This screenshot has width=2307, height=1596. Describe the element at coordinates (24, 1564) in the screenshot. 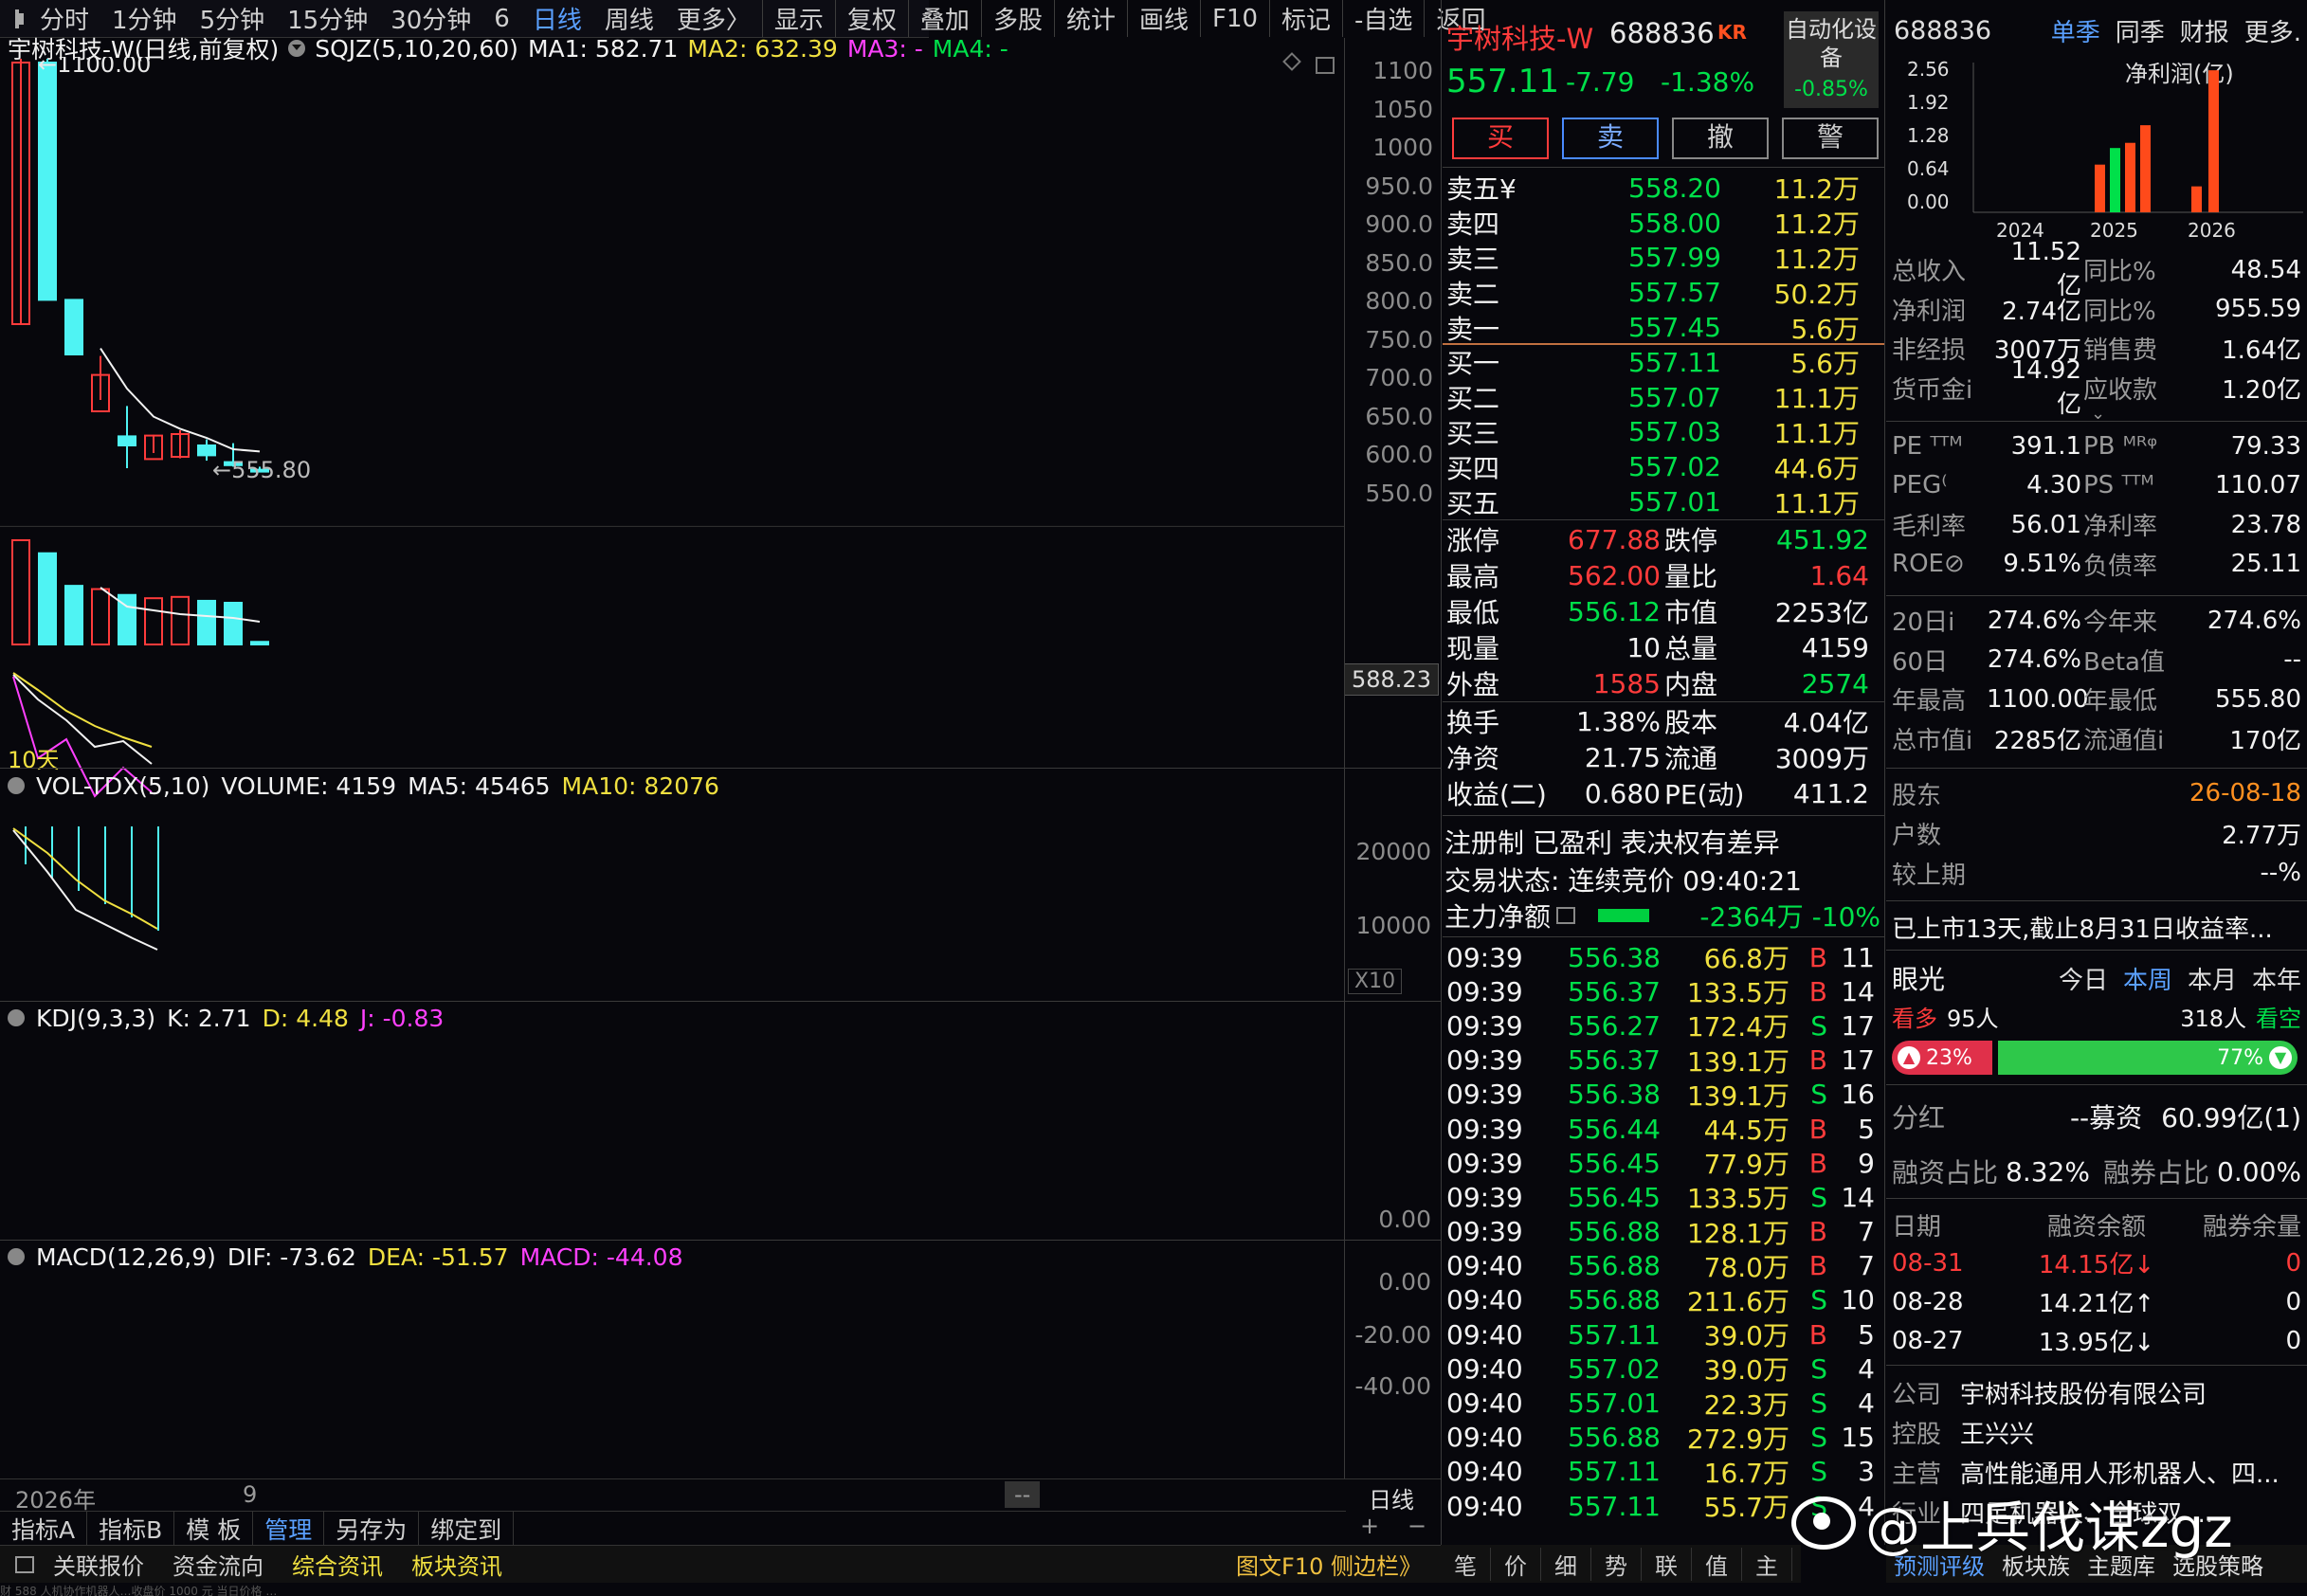

I see `panel-toggle-icon` at that location.